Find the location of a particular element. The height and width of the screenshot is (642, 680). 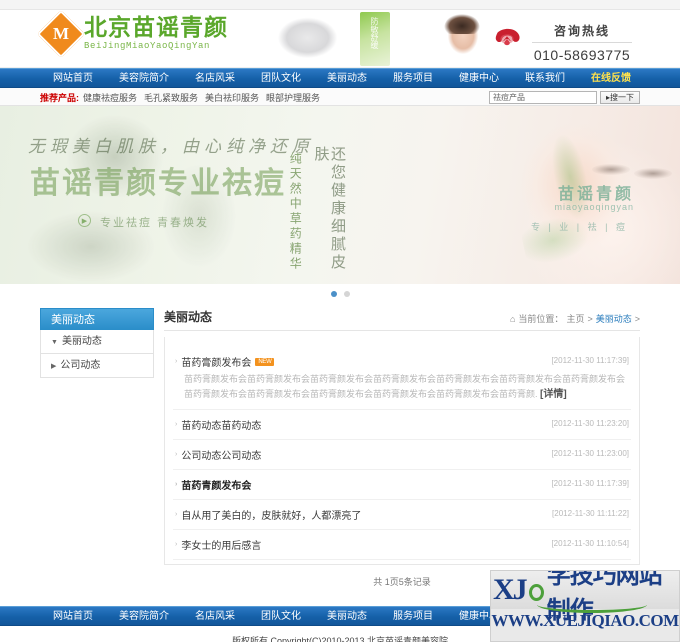

footer-nav-item-4: 美丽动态 is located at coordinates (347, 617).